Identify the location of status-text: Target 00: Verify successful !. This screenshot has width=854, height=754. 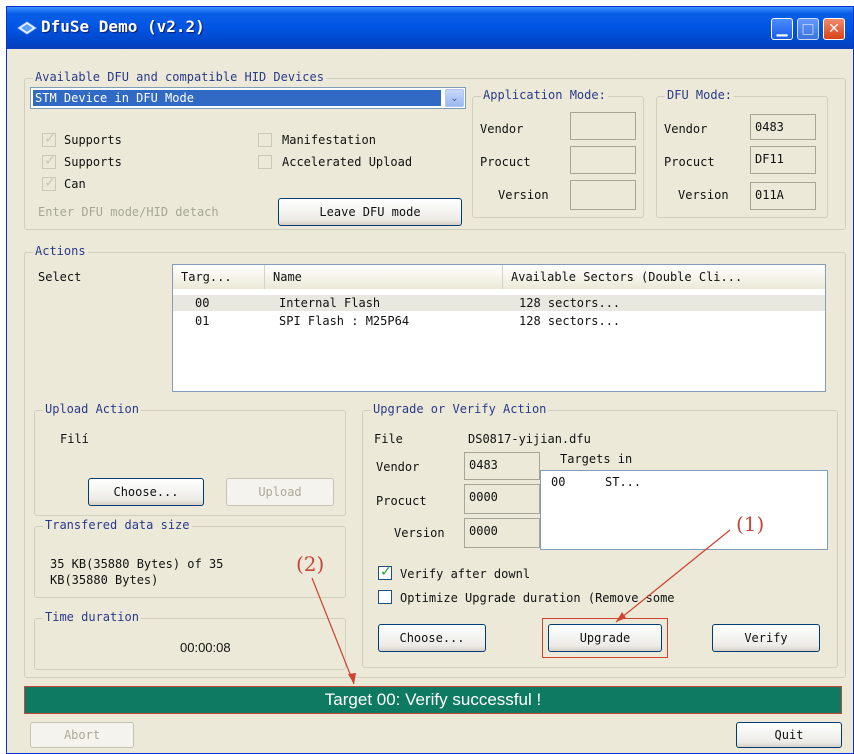
(433, 699).